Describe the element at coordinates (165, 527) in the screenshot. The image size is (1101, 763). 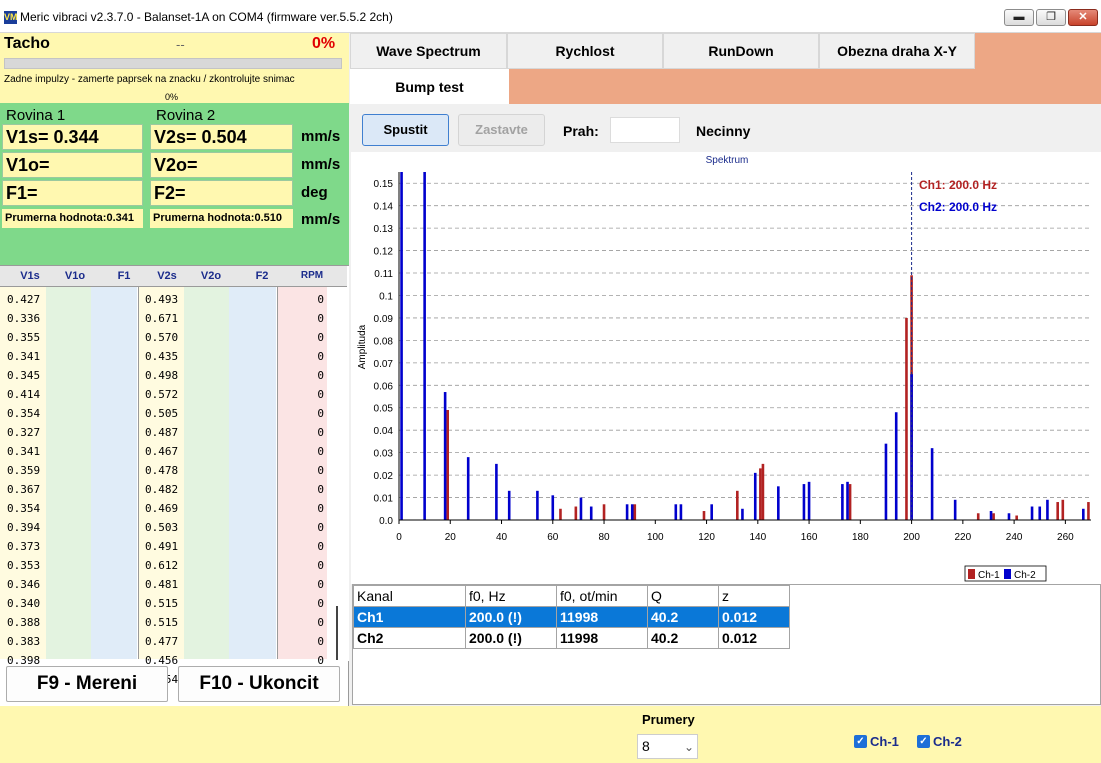
I see `table-row: 0.394 0.503 0` at that location.